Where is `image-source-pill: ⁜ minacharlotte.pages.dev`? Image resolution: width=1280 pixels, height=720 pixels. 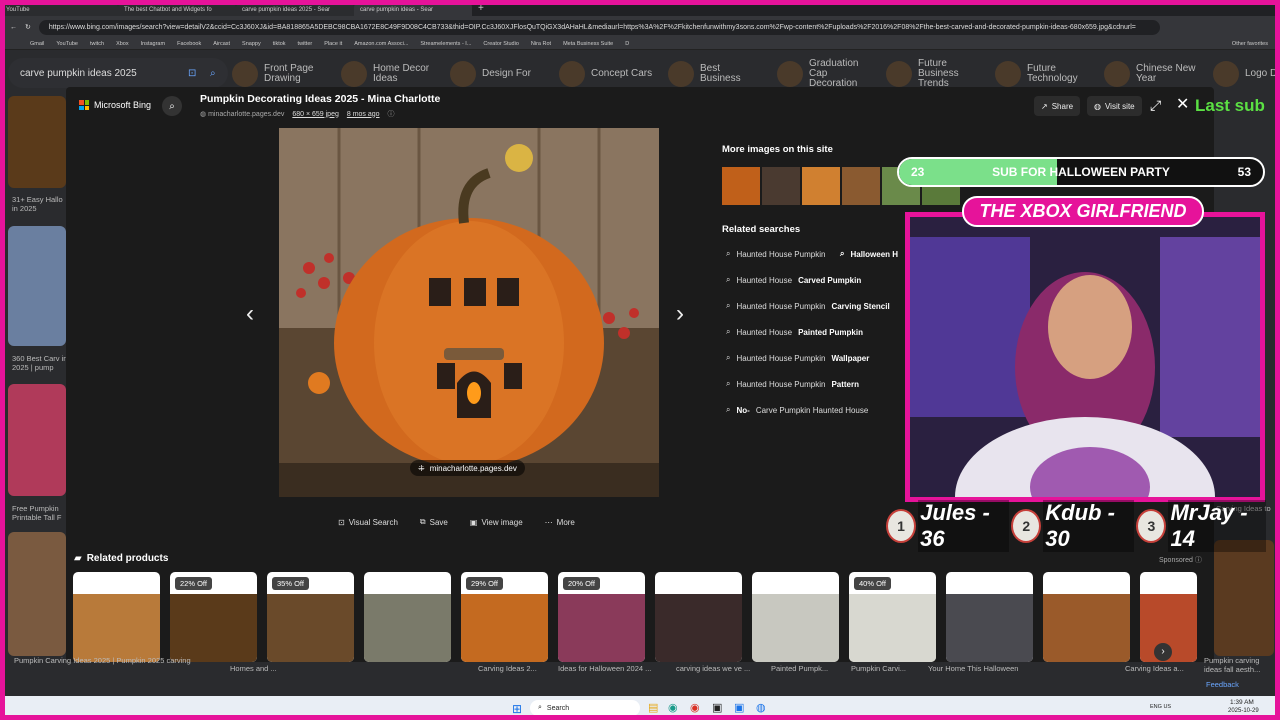 image-source-pill: ⁜ minacharlotte.pages.dev is located at coordinates (467, 468).